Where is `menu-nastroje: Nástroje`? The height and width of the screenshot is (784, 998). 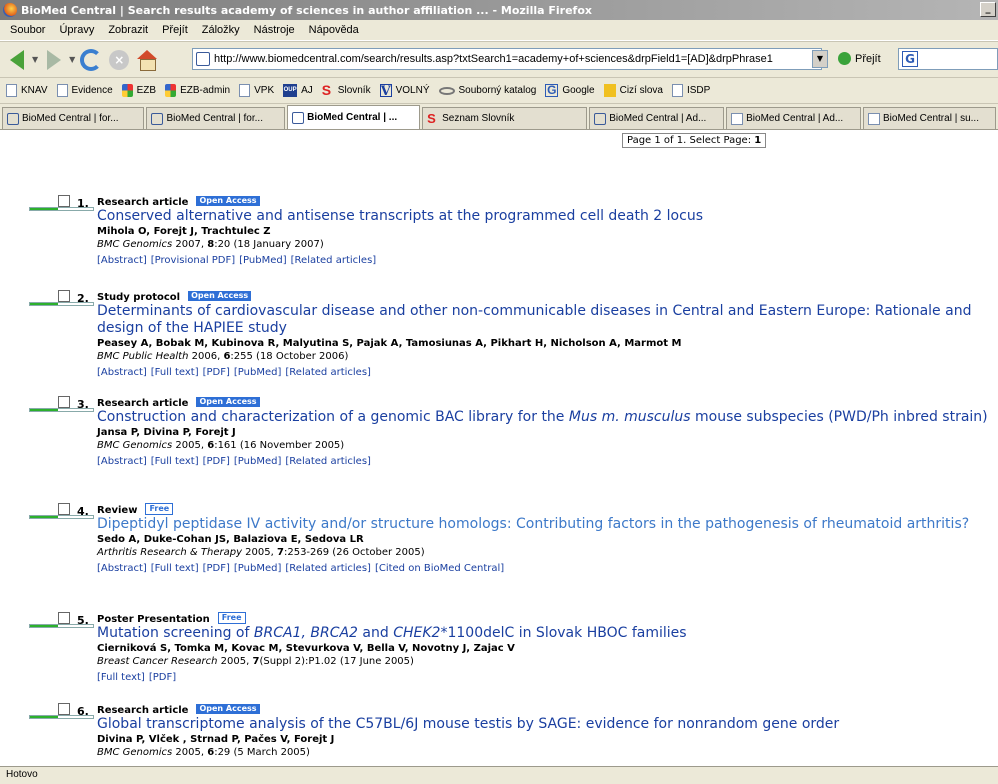 menu-nastroje: Nástroje is located at coordinates (274, 30).